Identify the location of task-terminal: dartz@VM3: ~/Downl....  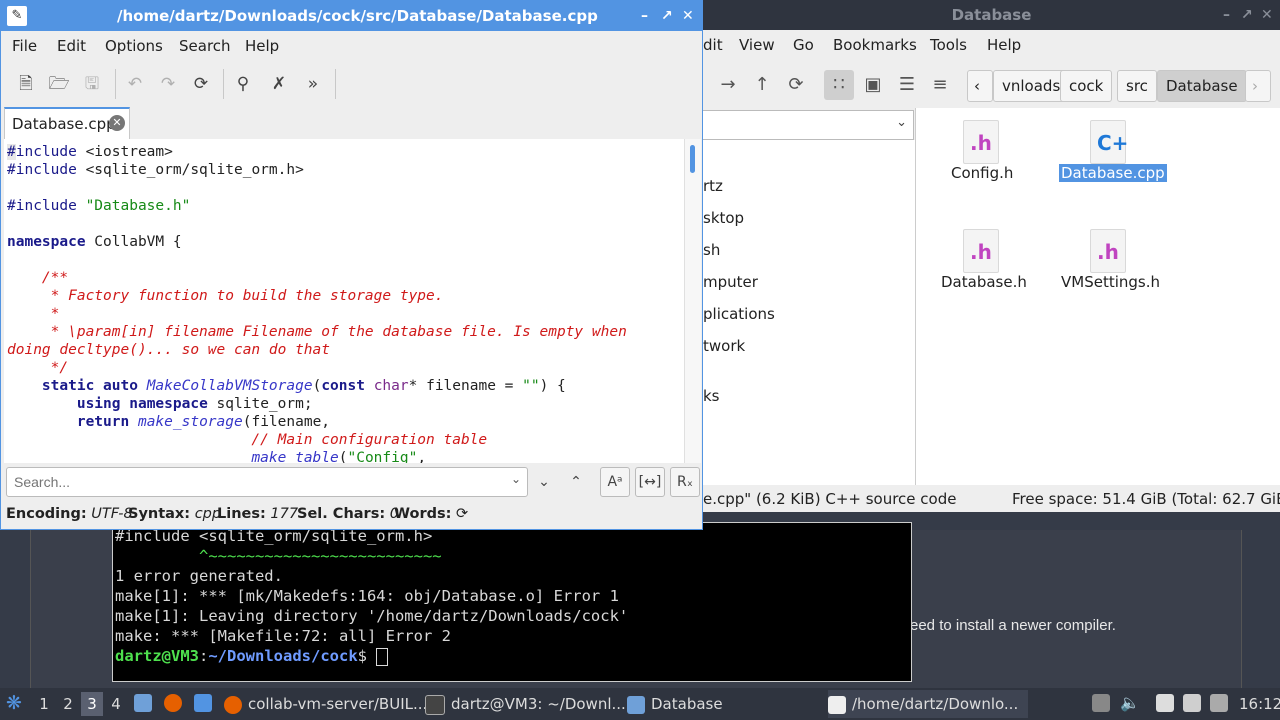
(525, 704).